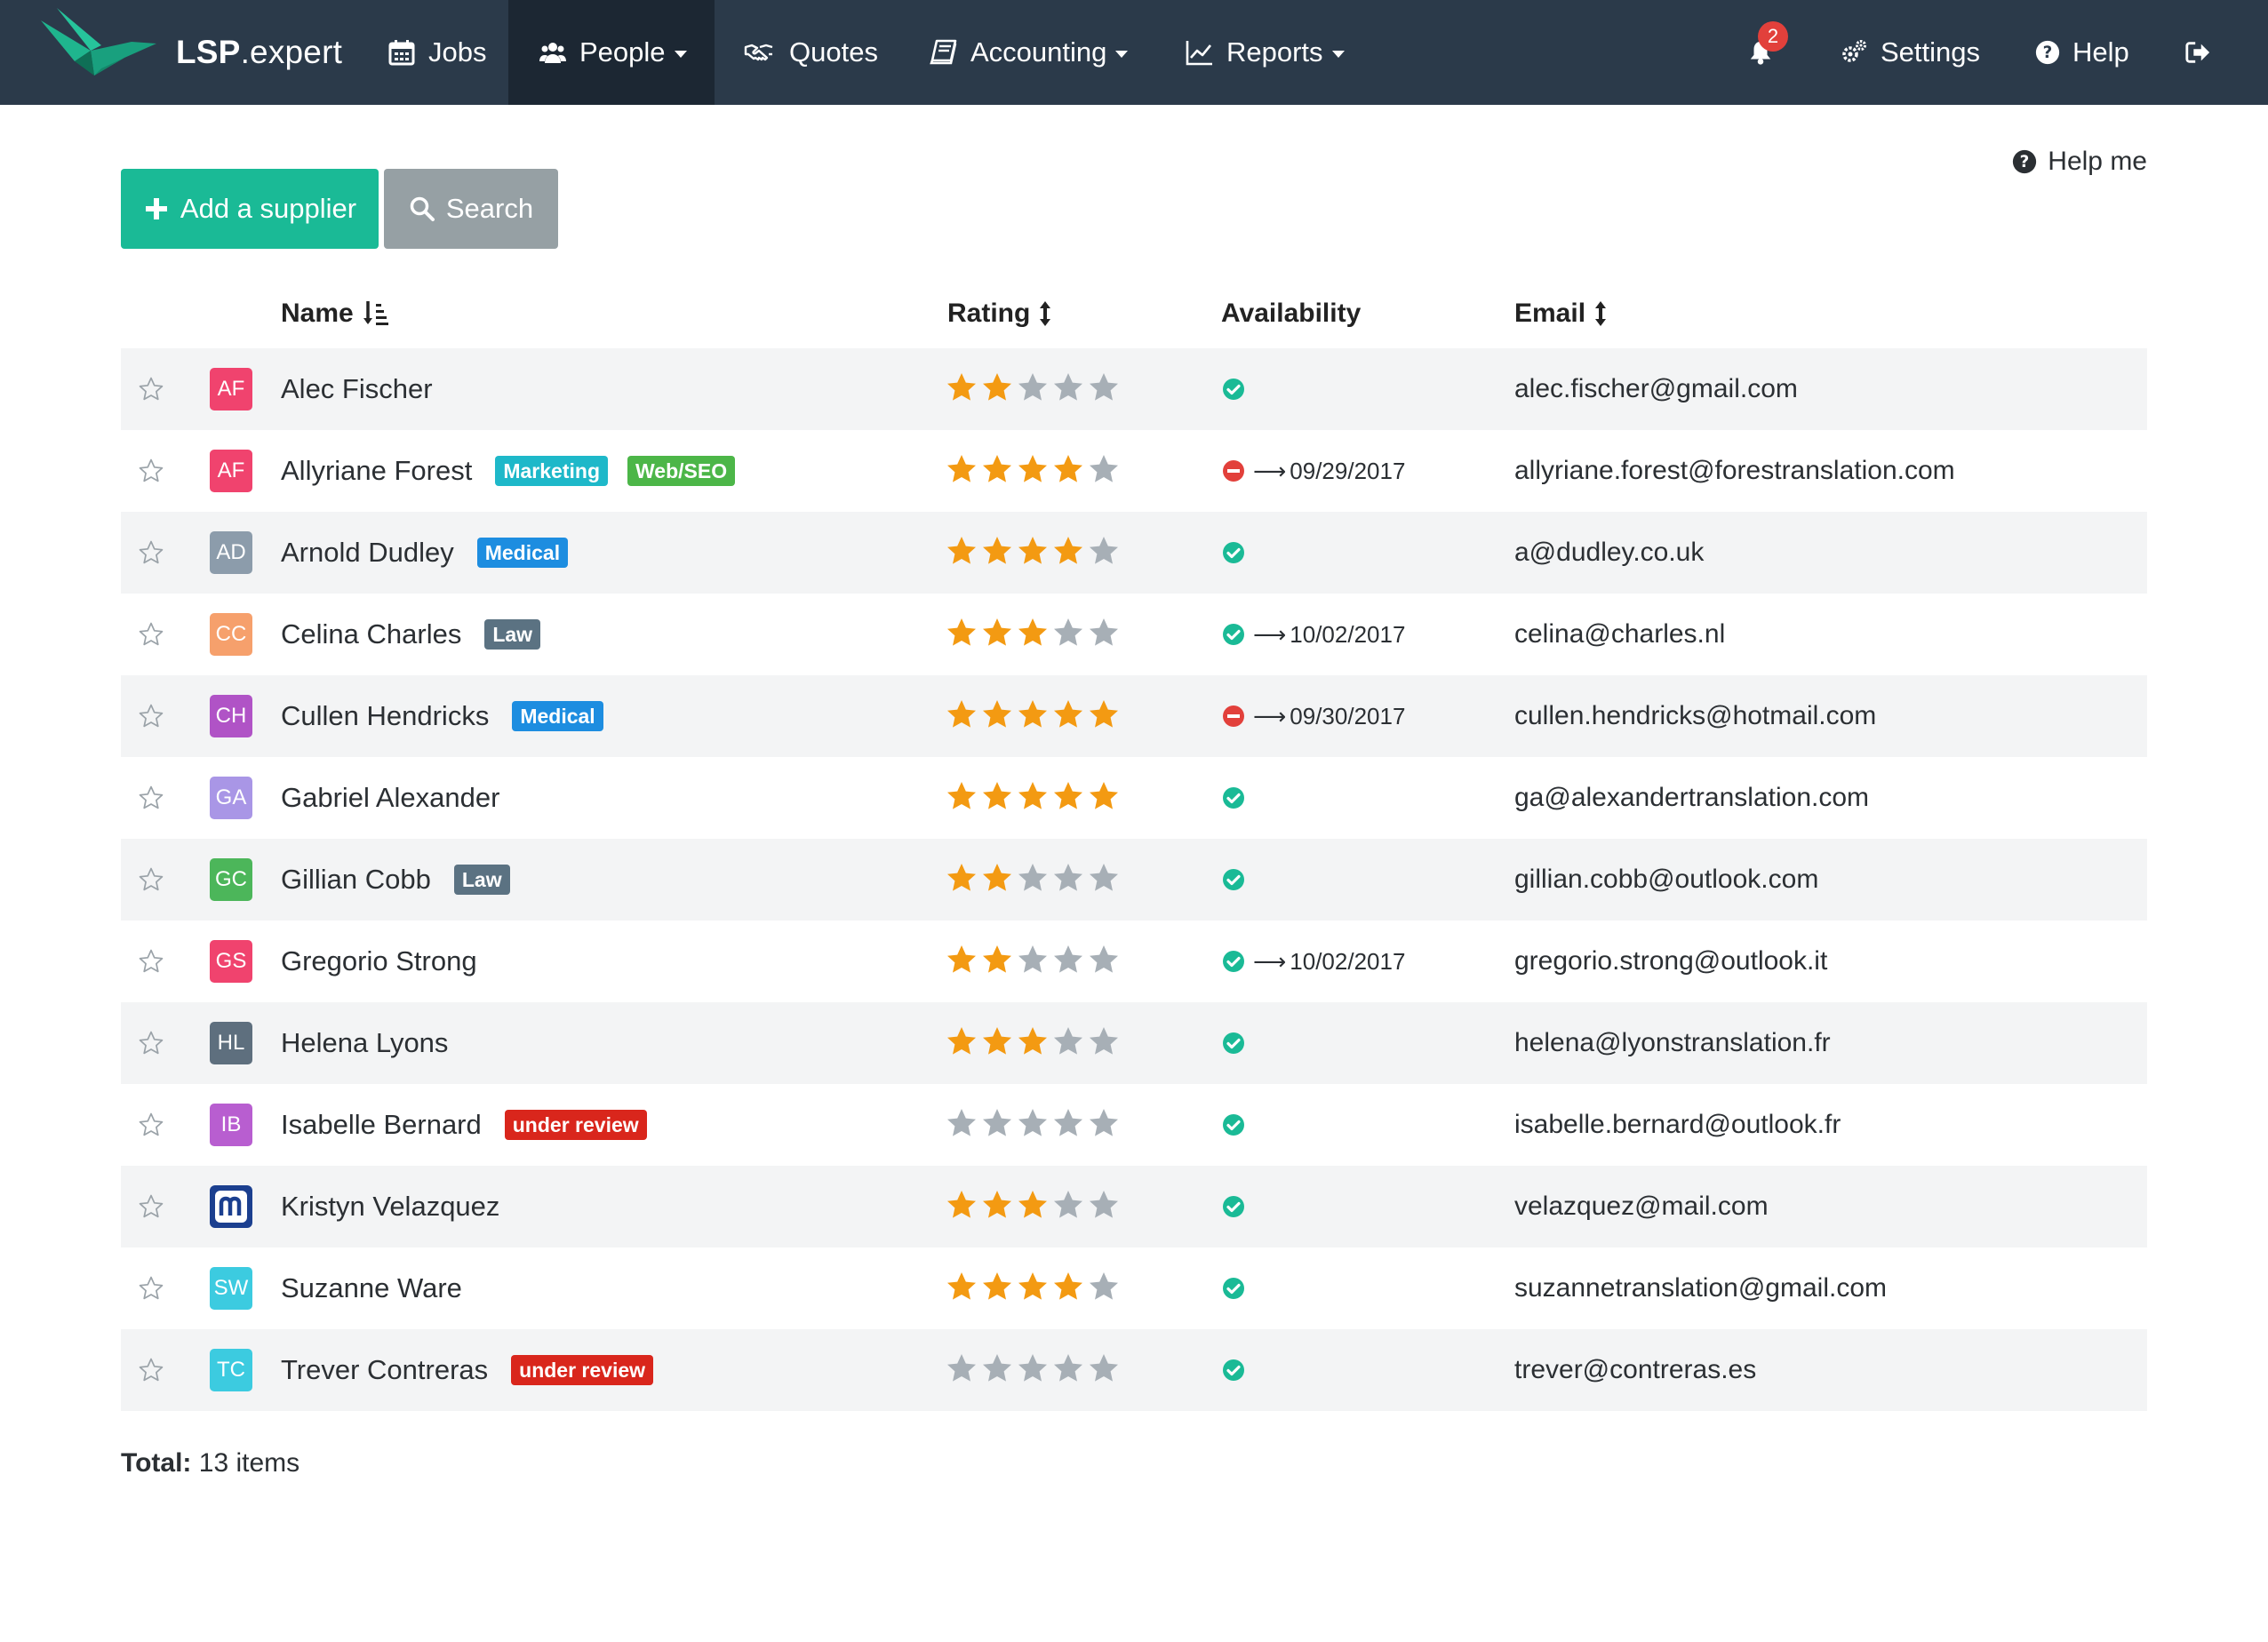 The height and width of the screenshot is (1642, 2268). I want to click on avatar: CH, so click(231, 716).